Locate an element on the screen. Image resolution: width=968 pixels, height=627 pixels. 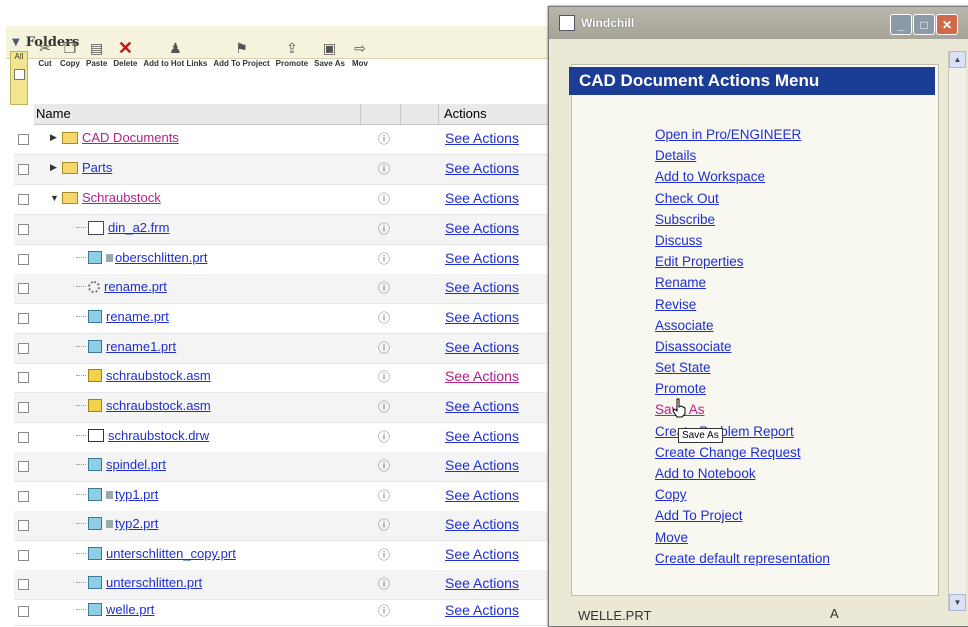
row-name-link: unterschlitten_copy.prt is located at coordinates (171, 553).